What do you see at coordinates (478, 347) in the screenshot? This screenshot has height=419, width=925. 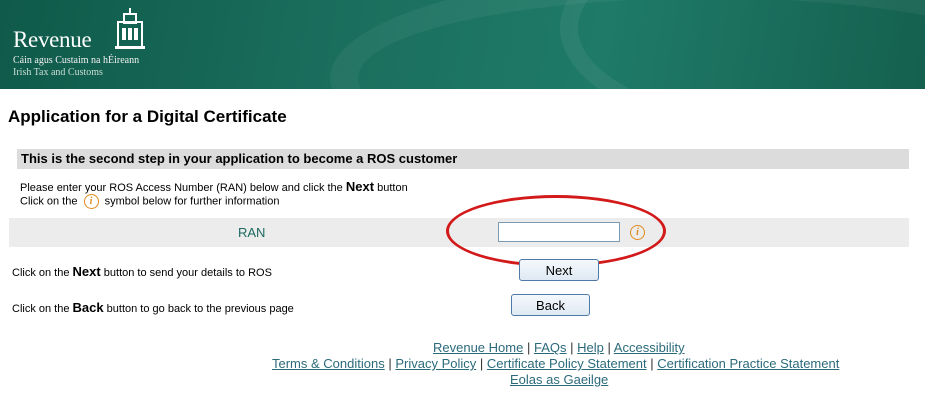 I see `revenue-home-link: Revenue Home` at bounding box center [478, 347].